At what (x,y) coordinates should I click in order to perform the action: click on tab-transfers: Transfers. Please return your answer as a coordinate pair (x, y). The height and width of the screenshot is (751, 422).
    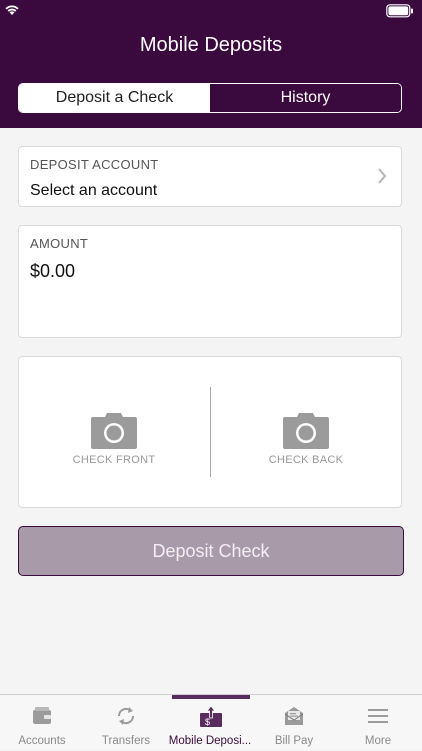
    Looking at the image, I should click on (126, 723).